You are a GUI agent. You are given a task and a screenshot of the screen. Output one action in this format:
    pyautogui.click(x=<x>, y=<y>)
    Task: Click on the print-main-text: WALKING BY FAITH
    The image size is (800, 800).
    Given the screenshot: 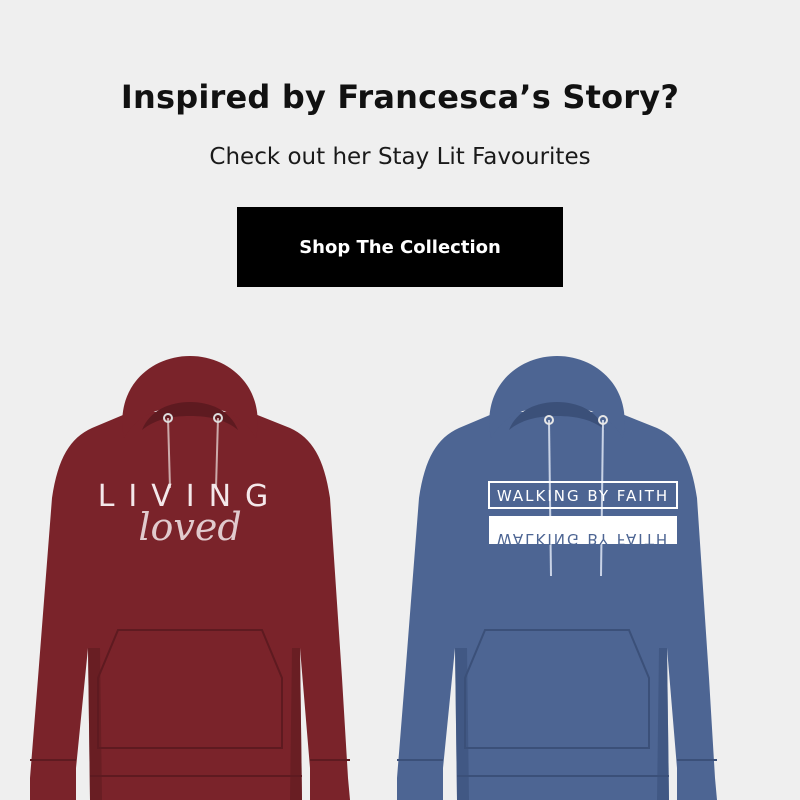 What is the action you would take?
    pyautogui.click(x=583, y=496)
    